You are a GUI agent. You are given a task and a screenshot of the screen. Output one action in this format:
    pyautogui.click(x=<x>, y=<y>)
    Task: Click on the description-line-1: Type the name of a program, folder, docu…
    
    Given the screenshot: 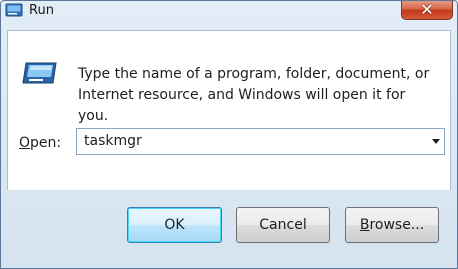 What is the action you would take?
    pyautogui.click(x=254, y=74)
    